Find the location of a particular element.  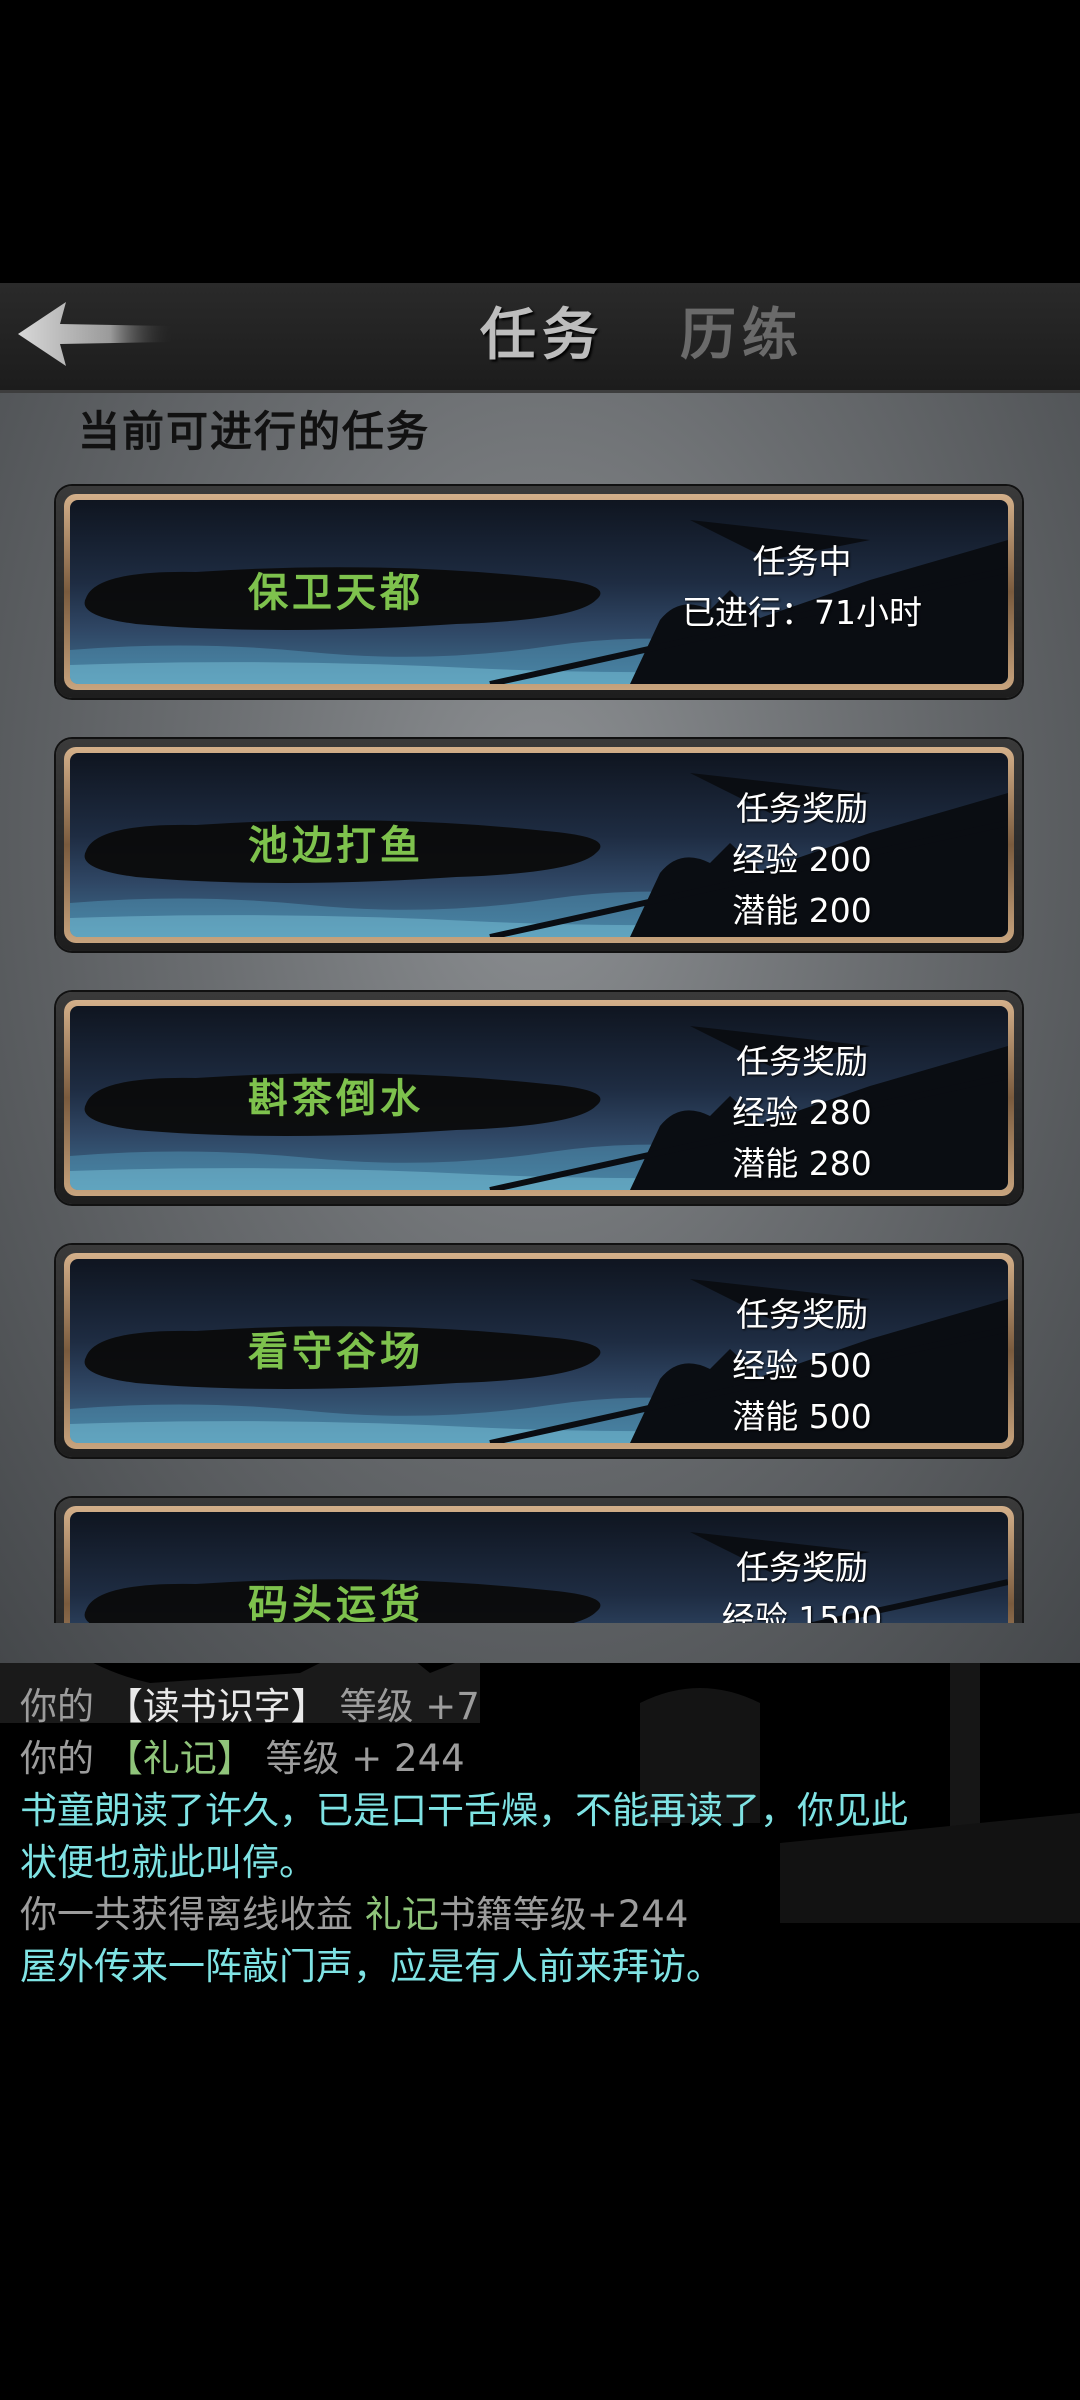

task-name: 码头运货 is located at coordinates (336, 1602).